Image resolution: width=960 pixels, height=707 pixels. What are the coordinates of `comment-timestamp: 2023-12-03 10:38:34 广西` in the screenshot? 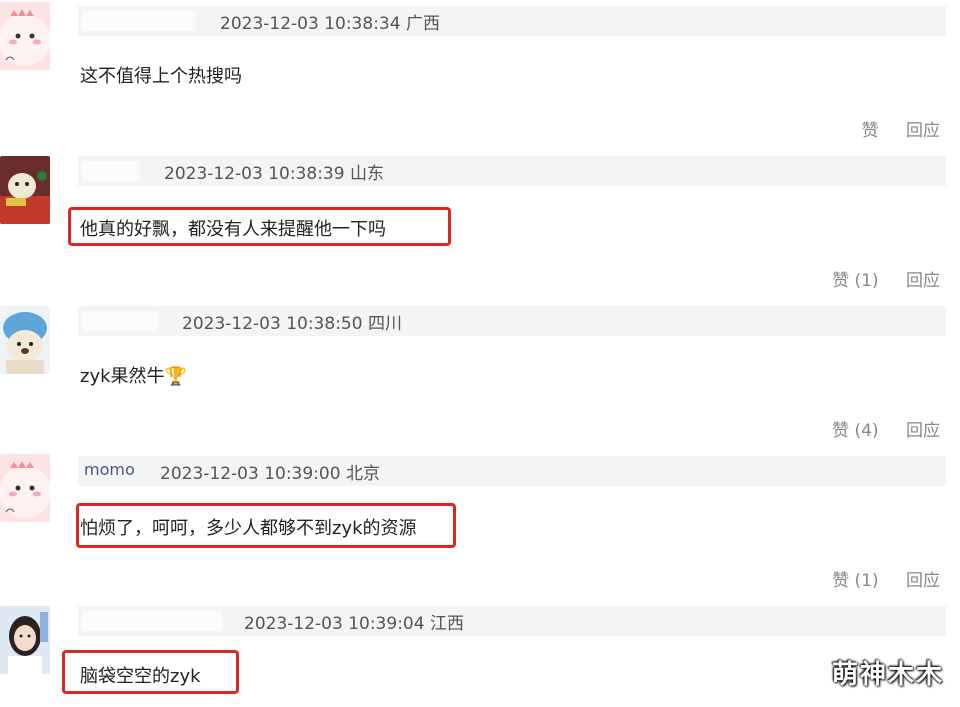 It's located at (330, 24).